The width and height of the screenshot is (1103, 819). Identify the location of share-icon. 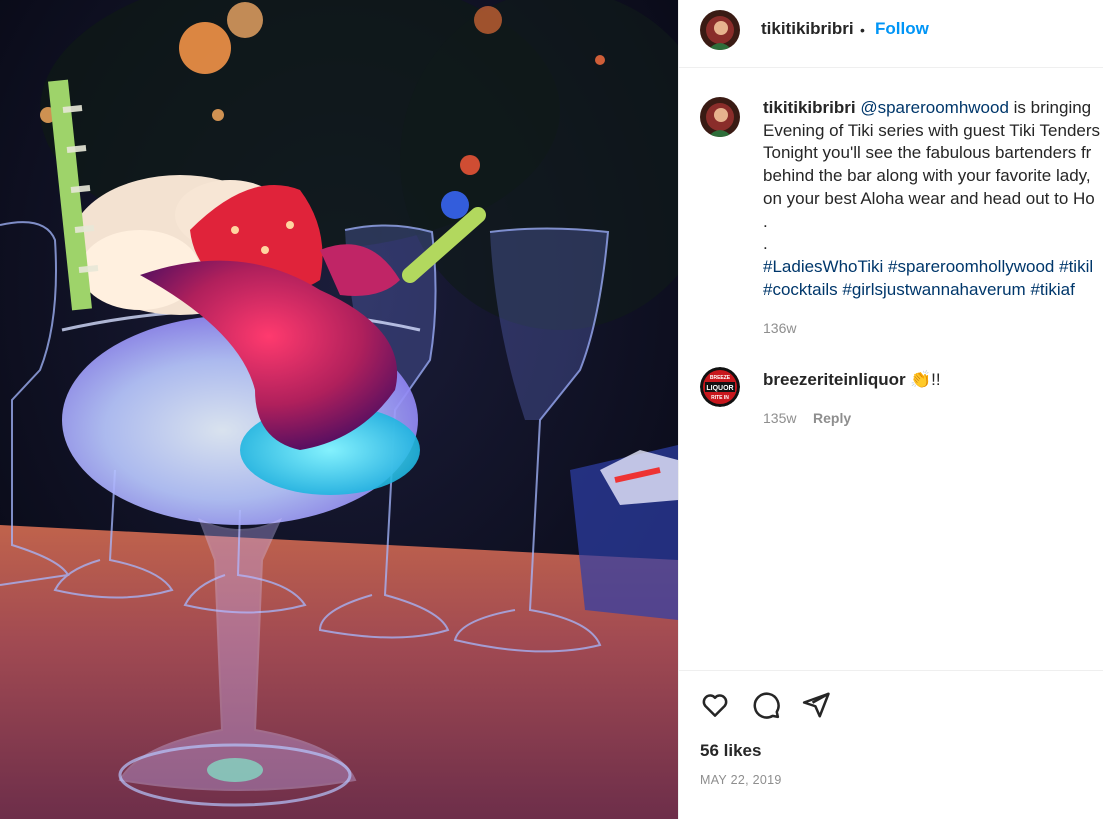
(816, 705).